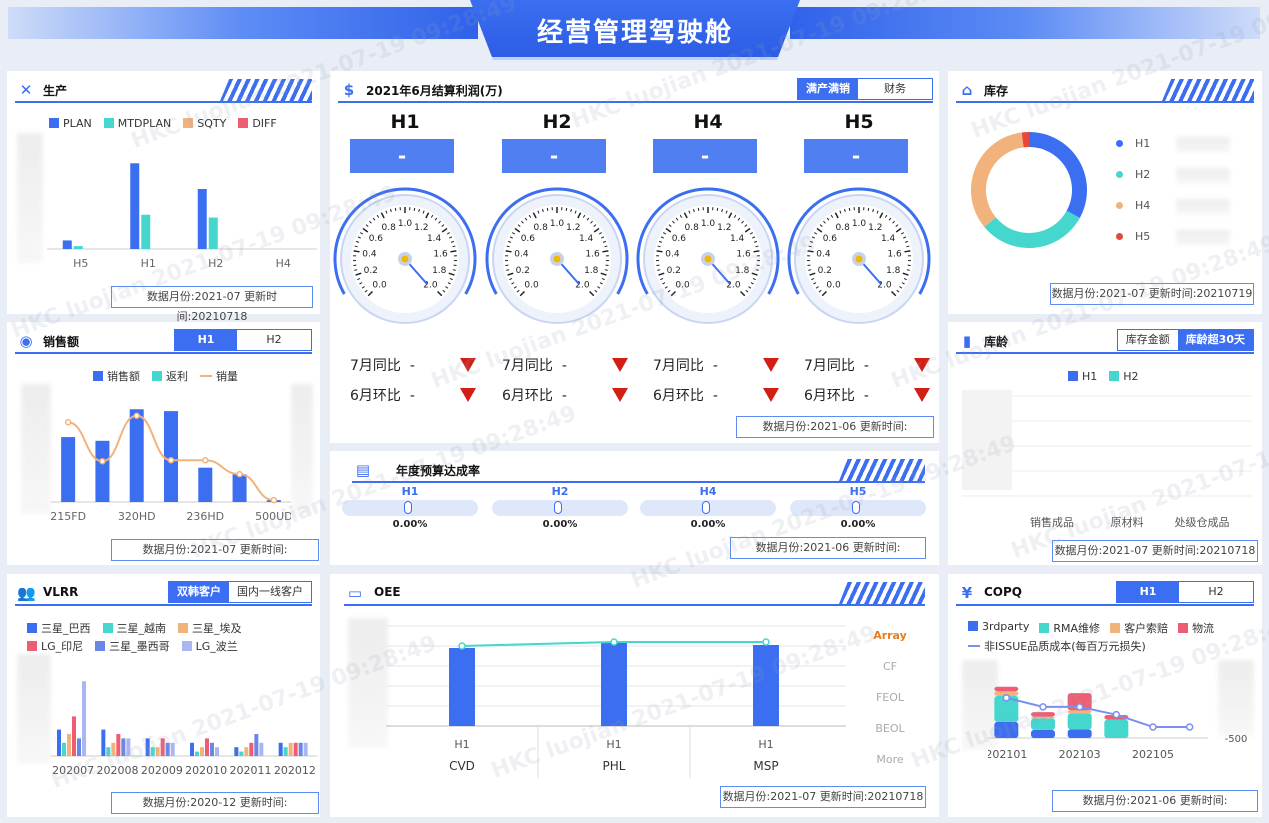  Describe the element at coordinates (1152, 294) in the screenshot. I see `inventory-footer: 数据月份:2021-07 更新时间:20210719` at that location.